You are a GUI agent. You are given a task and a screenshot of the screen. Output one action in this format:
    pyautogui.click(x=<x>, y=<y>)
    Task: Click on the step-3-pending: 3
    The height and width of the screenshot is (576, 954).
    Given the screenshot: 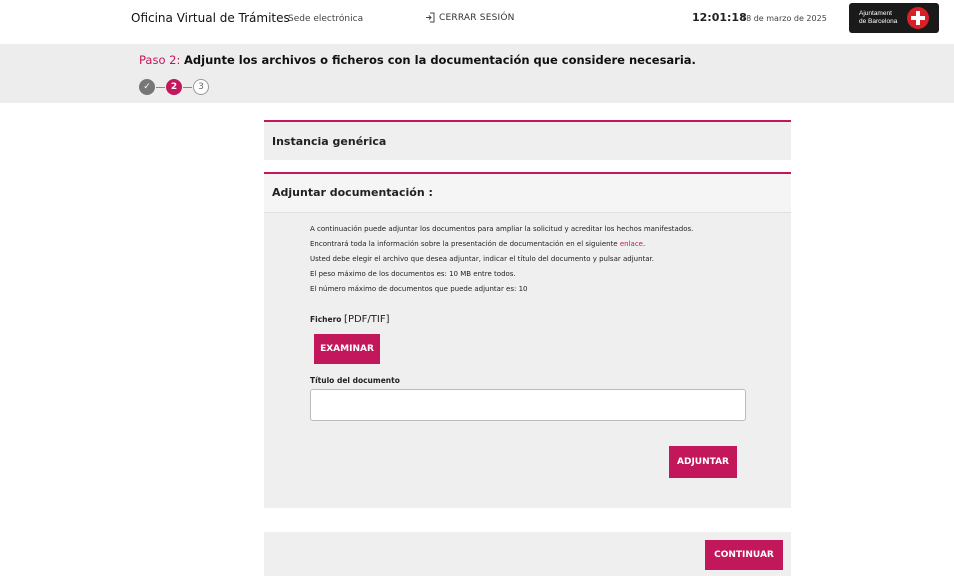 What is the action you would take?
    pyautogui.click(x=201, y=87)
    